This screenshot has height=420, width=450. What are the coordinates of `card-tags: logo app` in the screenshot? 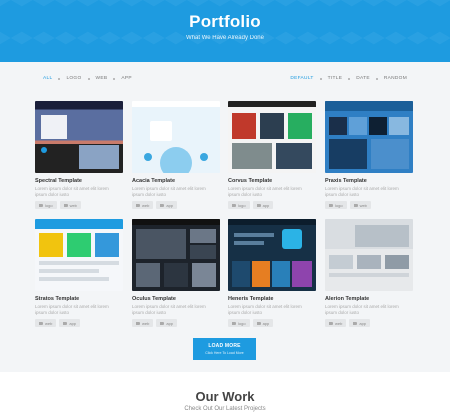 It's located at (272, 205).